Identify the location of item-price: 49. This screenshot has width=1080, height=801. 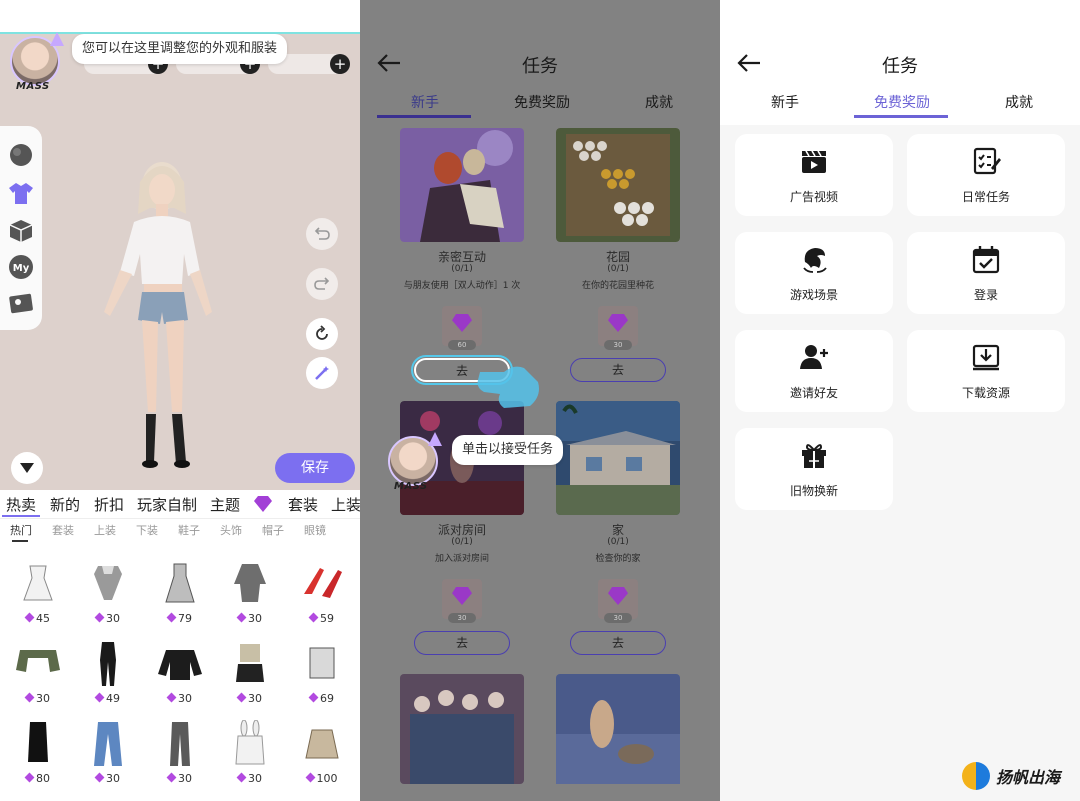
(113, 698).